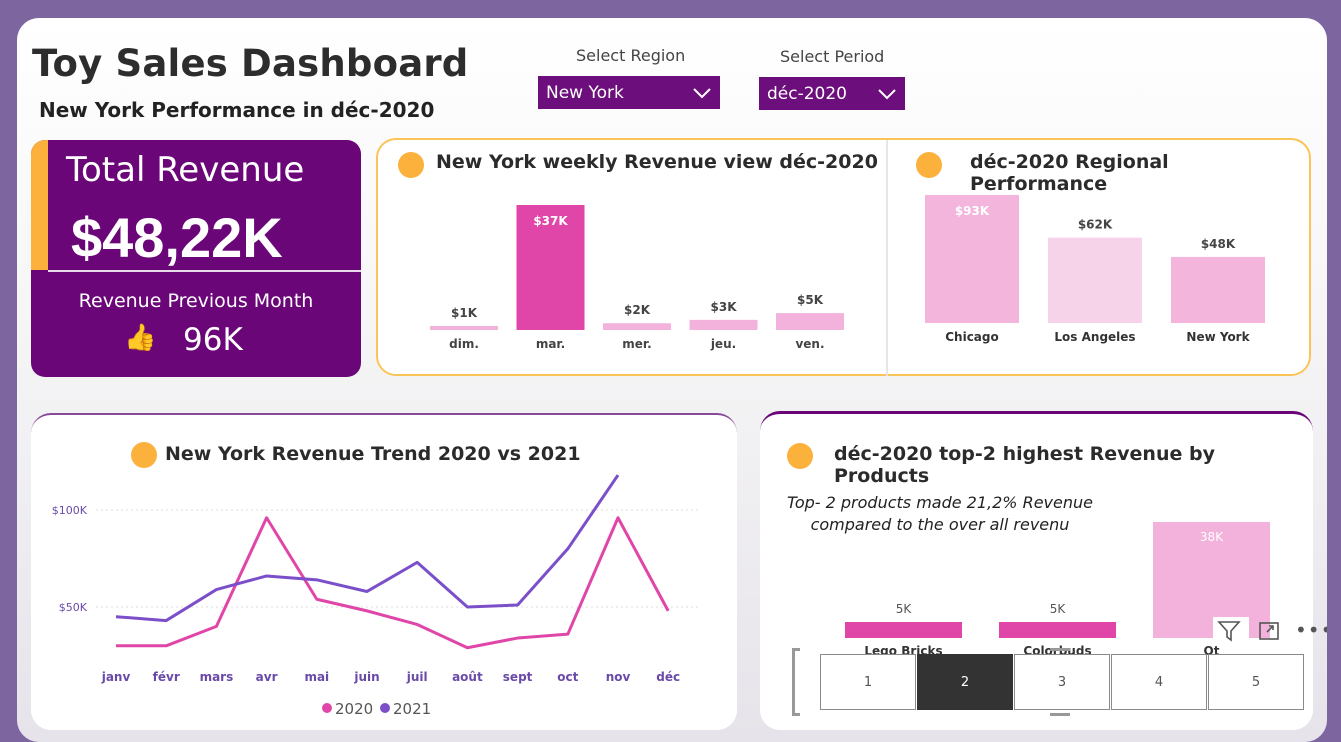  I want to click on trend-x-tick: juil, so click(417, 677).